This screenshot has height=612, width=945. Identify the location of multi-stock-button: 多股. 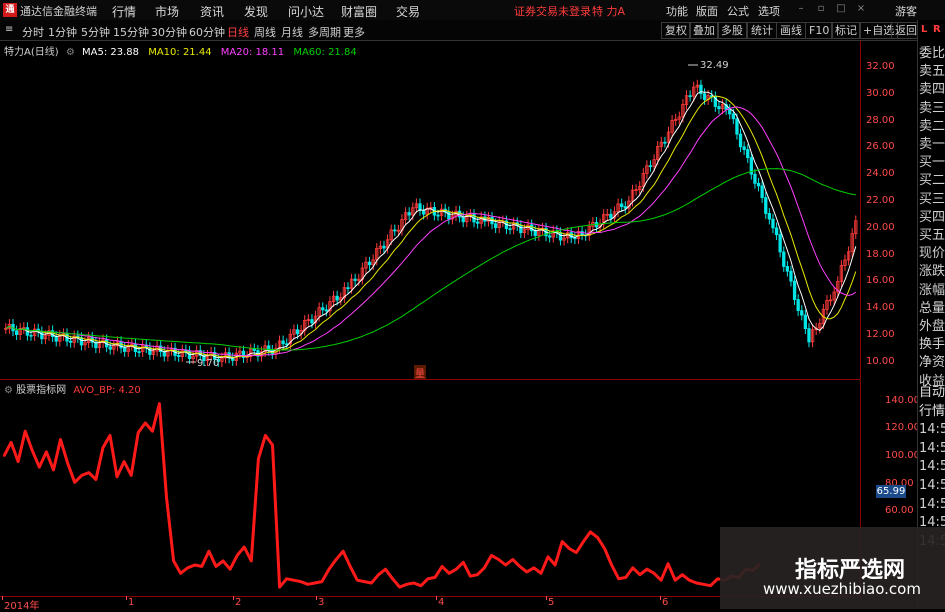
(732, 30).